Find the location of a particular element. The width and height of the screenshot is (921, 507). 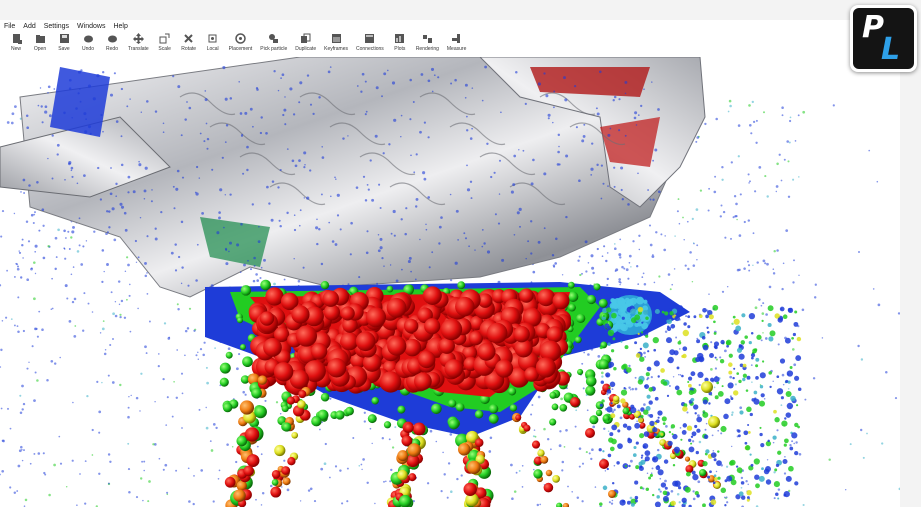

toolbar-label: Translate is located at coordinates (138, 49).